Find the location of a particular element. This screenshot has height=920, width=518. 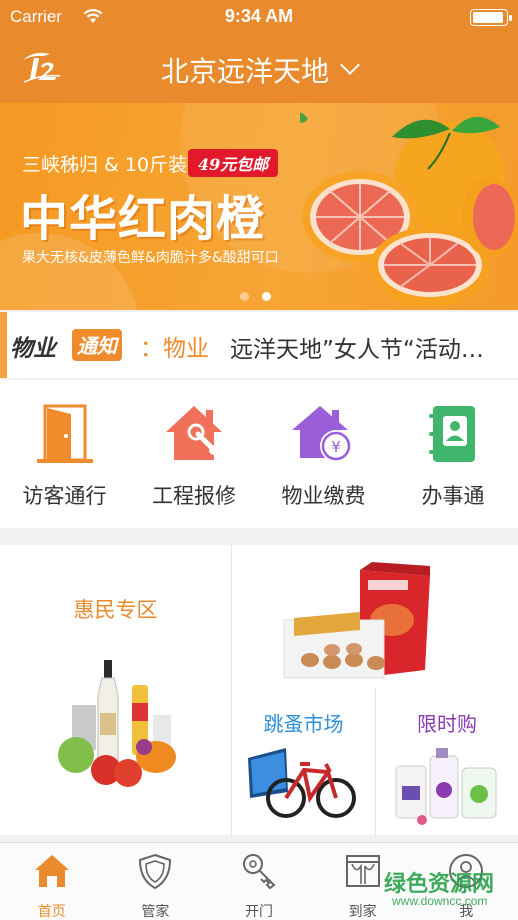

service-label: 办事通 is located at coordinates (453, 496).